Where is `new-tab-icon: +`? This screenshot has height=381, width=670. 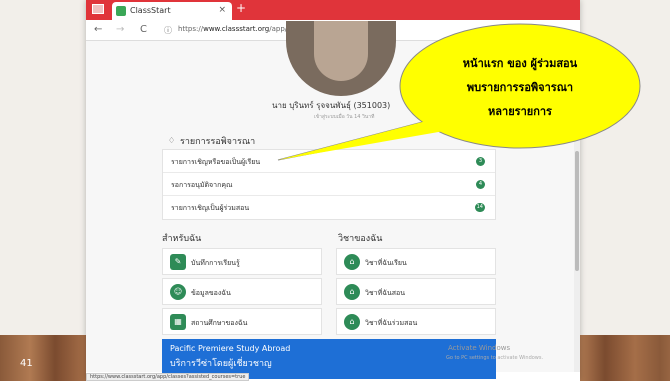 new-tab-icon: + is located at coordinates (241, 8).